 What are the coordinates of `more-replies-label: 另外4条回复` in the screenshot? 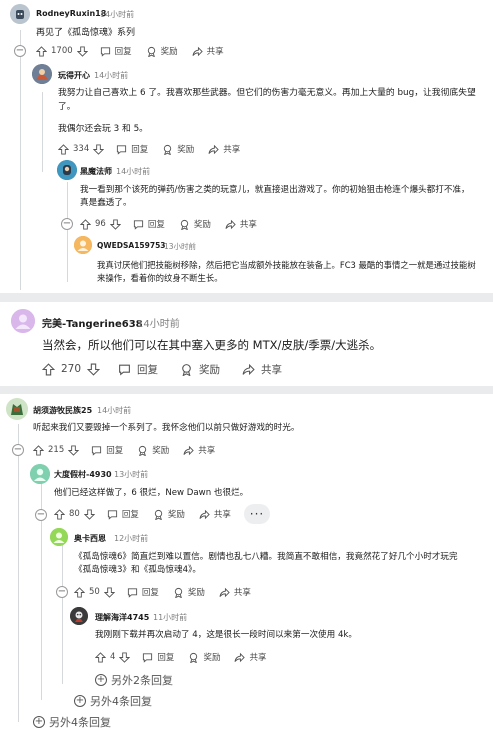 It's located at (80, 722).